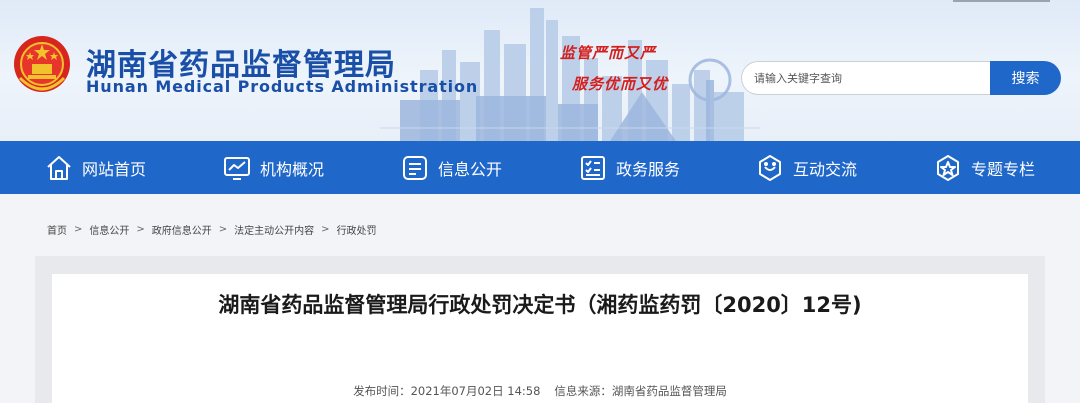 The image size is (1080, 403). I want to click on home-icon, so click(59, 167).